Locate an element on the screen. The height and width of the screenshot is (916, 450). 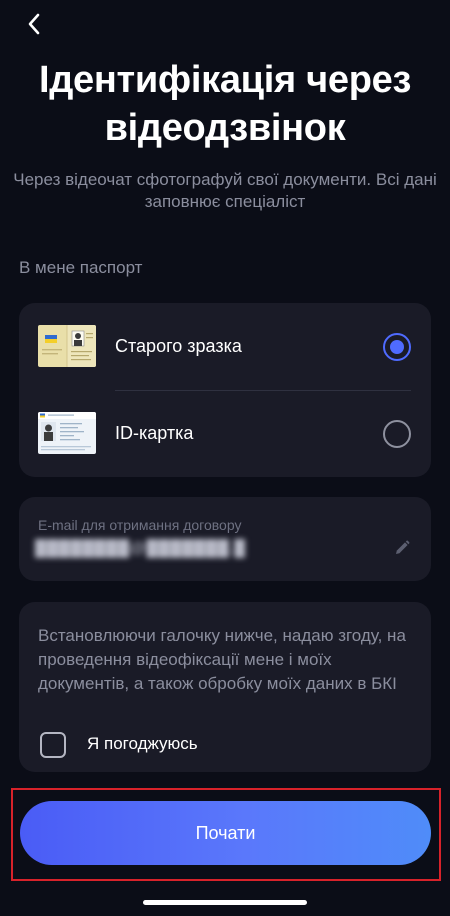
option-id-card: ID-картка is located at coordinates (225, 433).